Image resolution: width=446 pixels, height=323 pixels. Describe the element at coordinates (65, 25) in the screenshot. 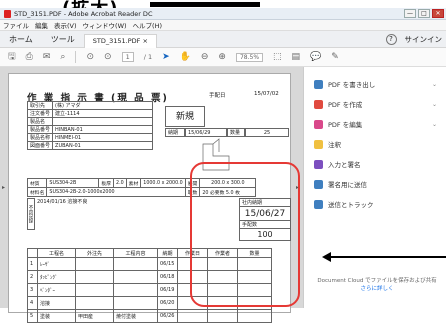

I see `menu-view: 表示(V)` at that location.